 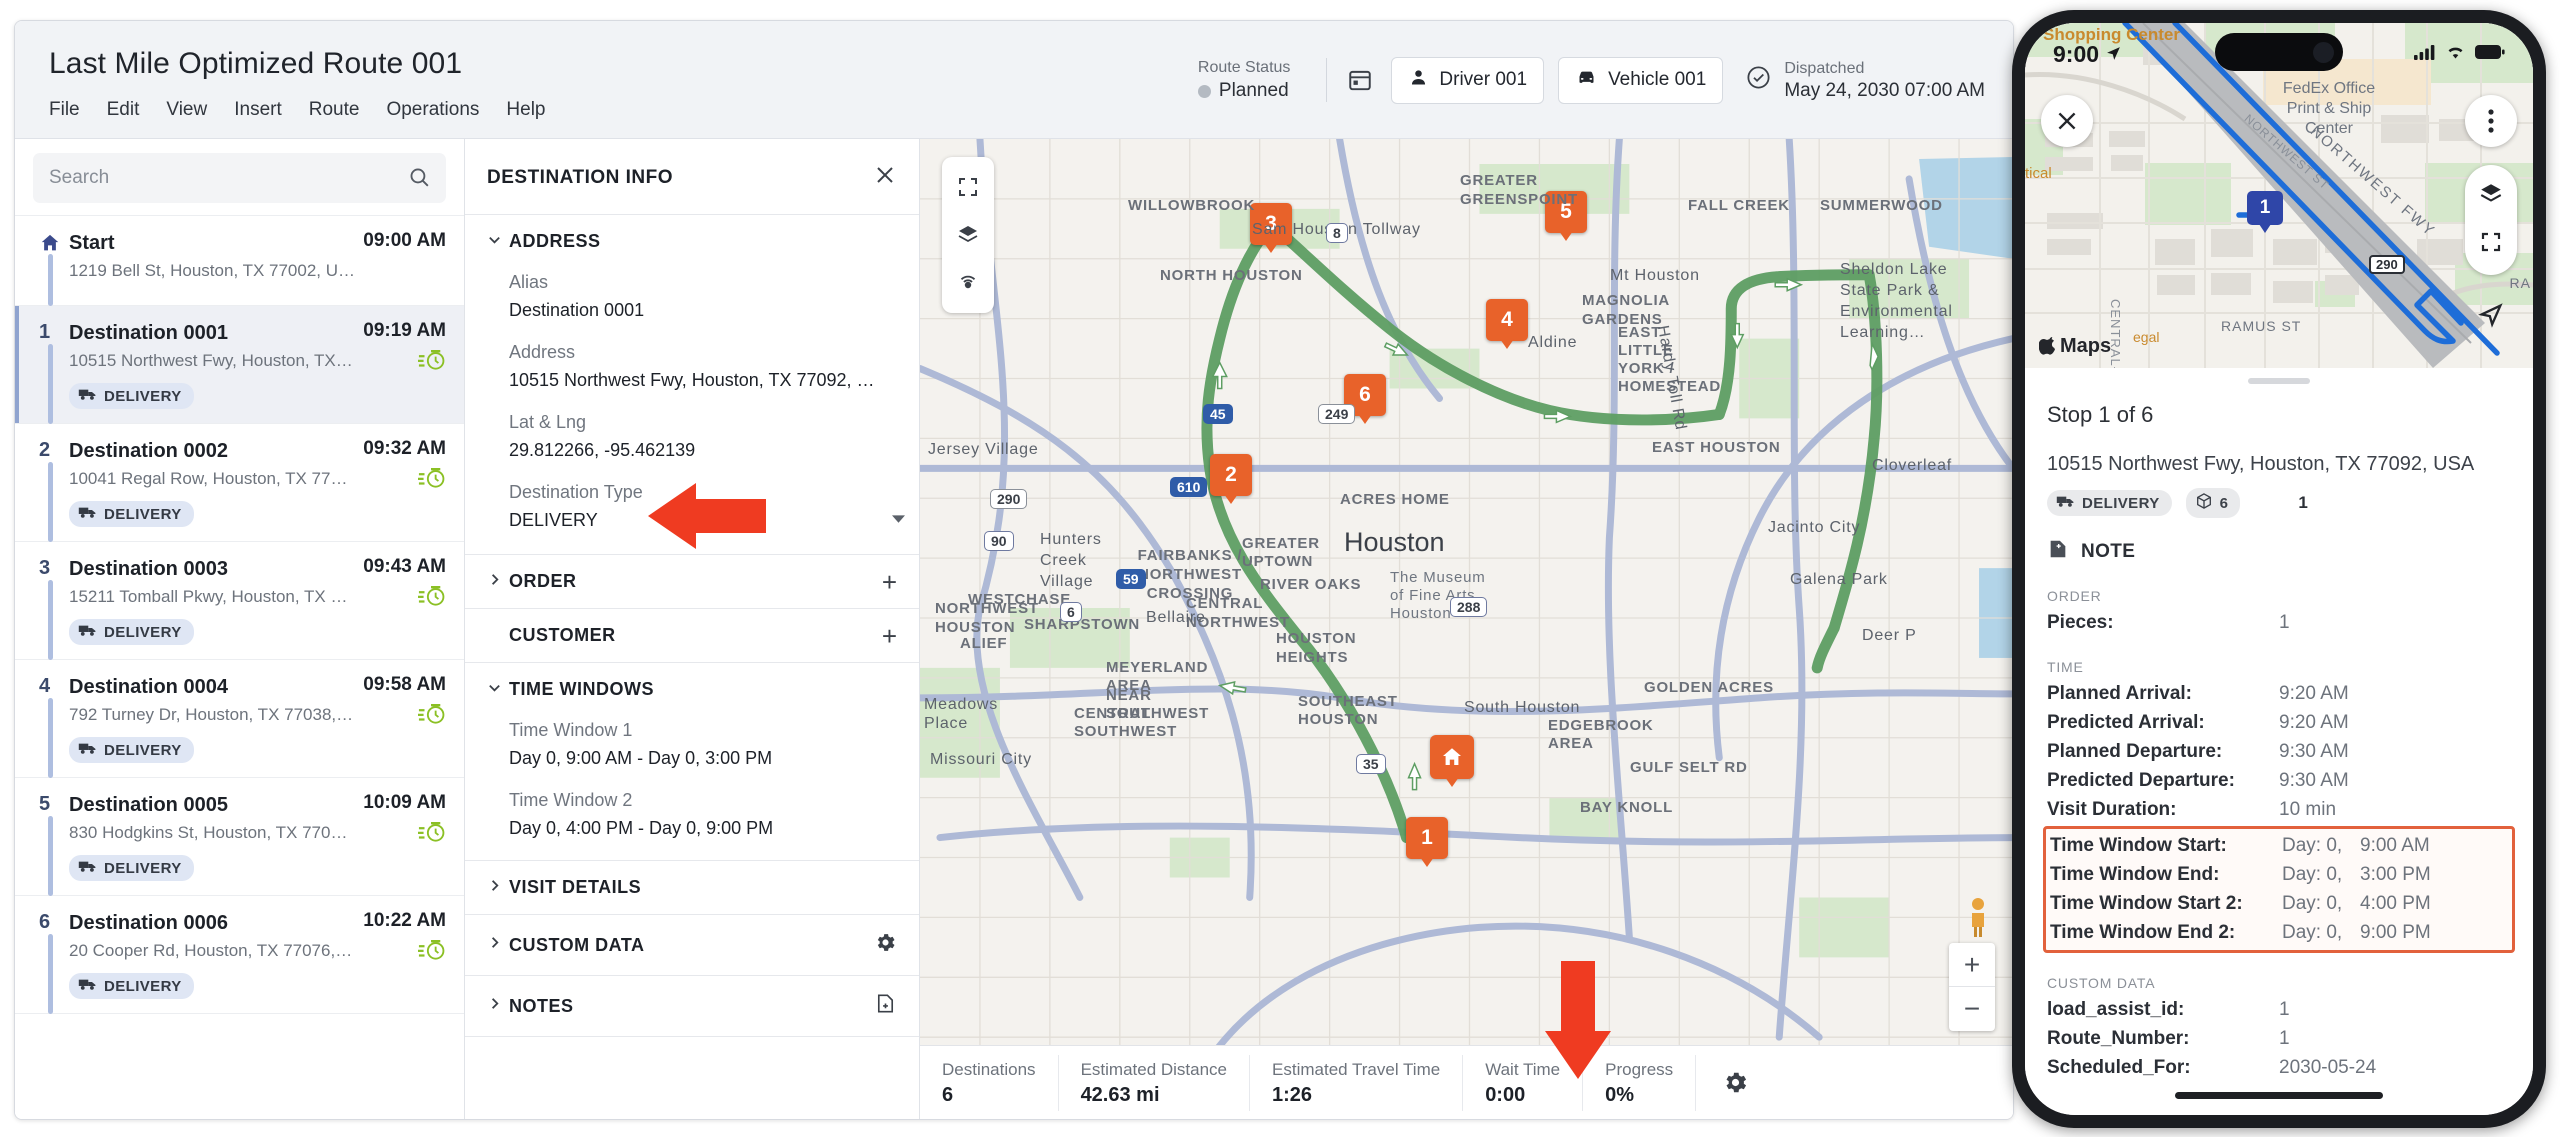 I want to click on detail-row: Scheduled_For: 2030-05-24, so click(x=2279, y=1067).